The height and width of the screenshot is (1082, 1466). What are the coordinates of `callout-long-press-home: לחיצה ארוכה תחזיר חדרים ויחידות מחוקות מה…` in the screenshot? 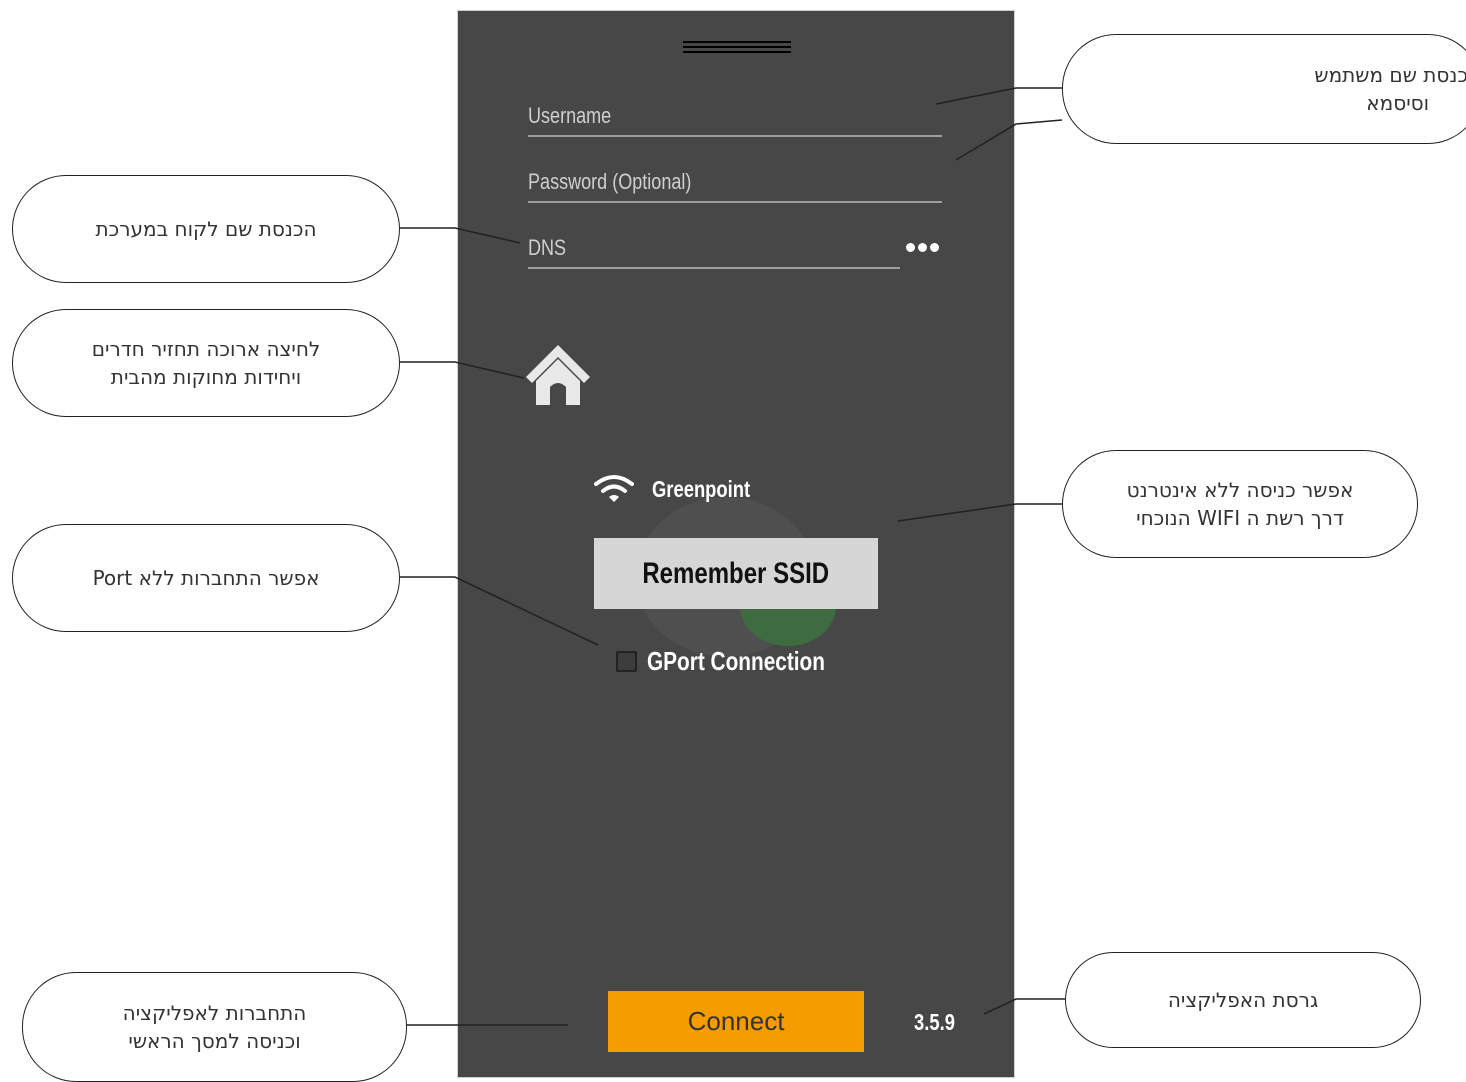 It's located at (206, 363).